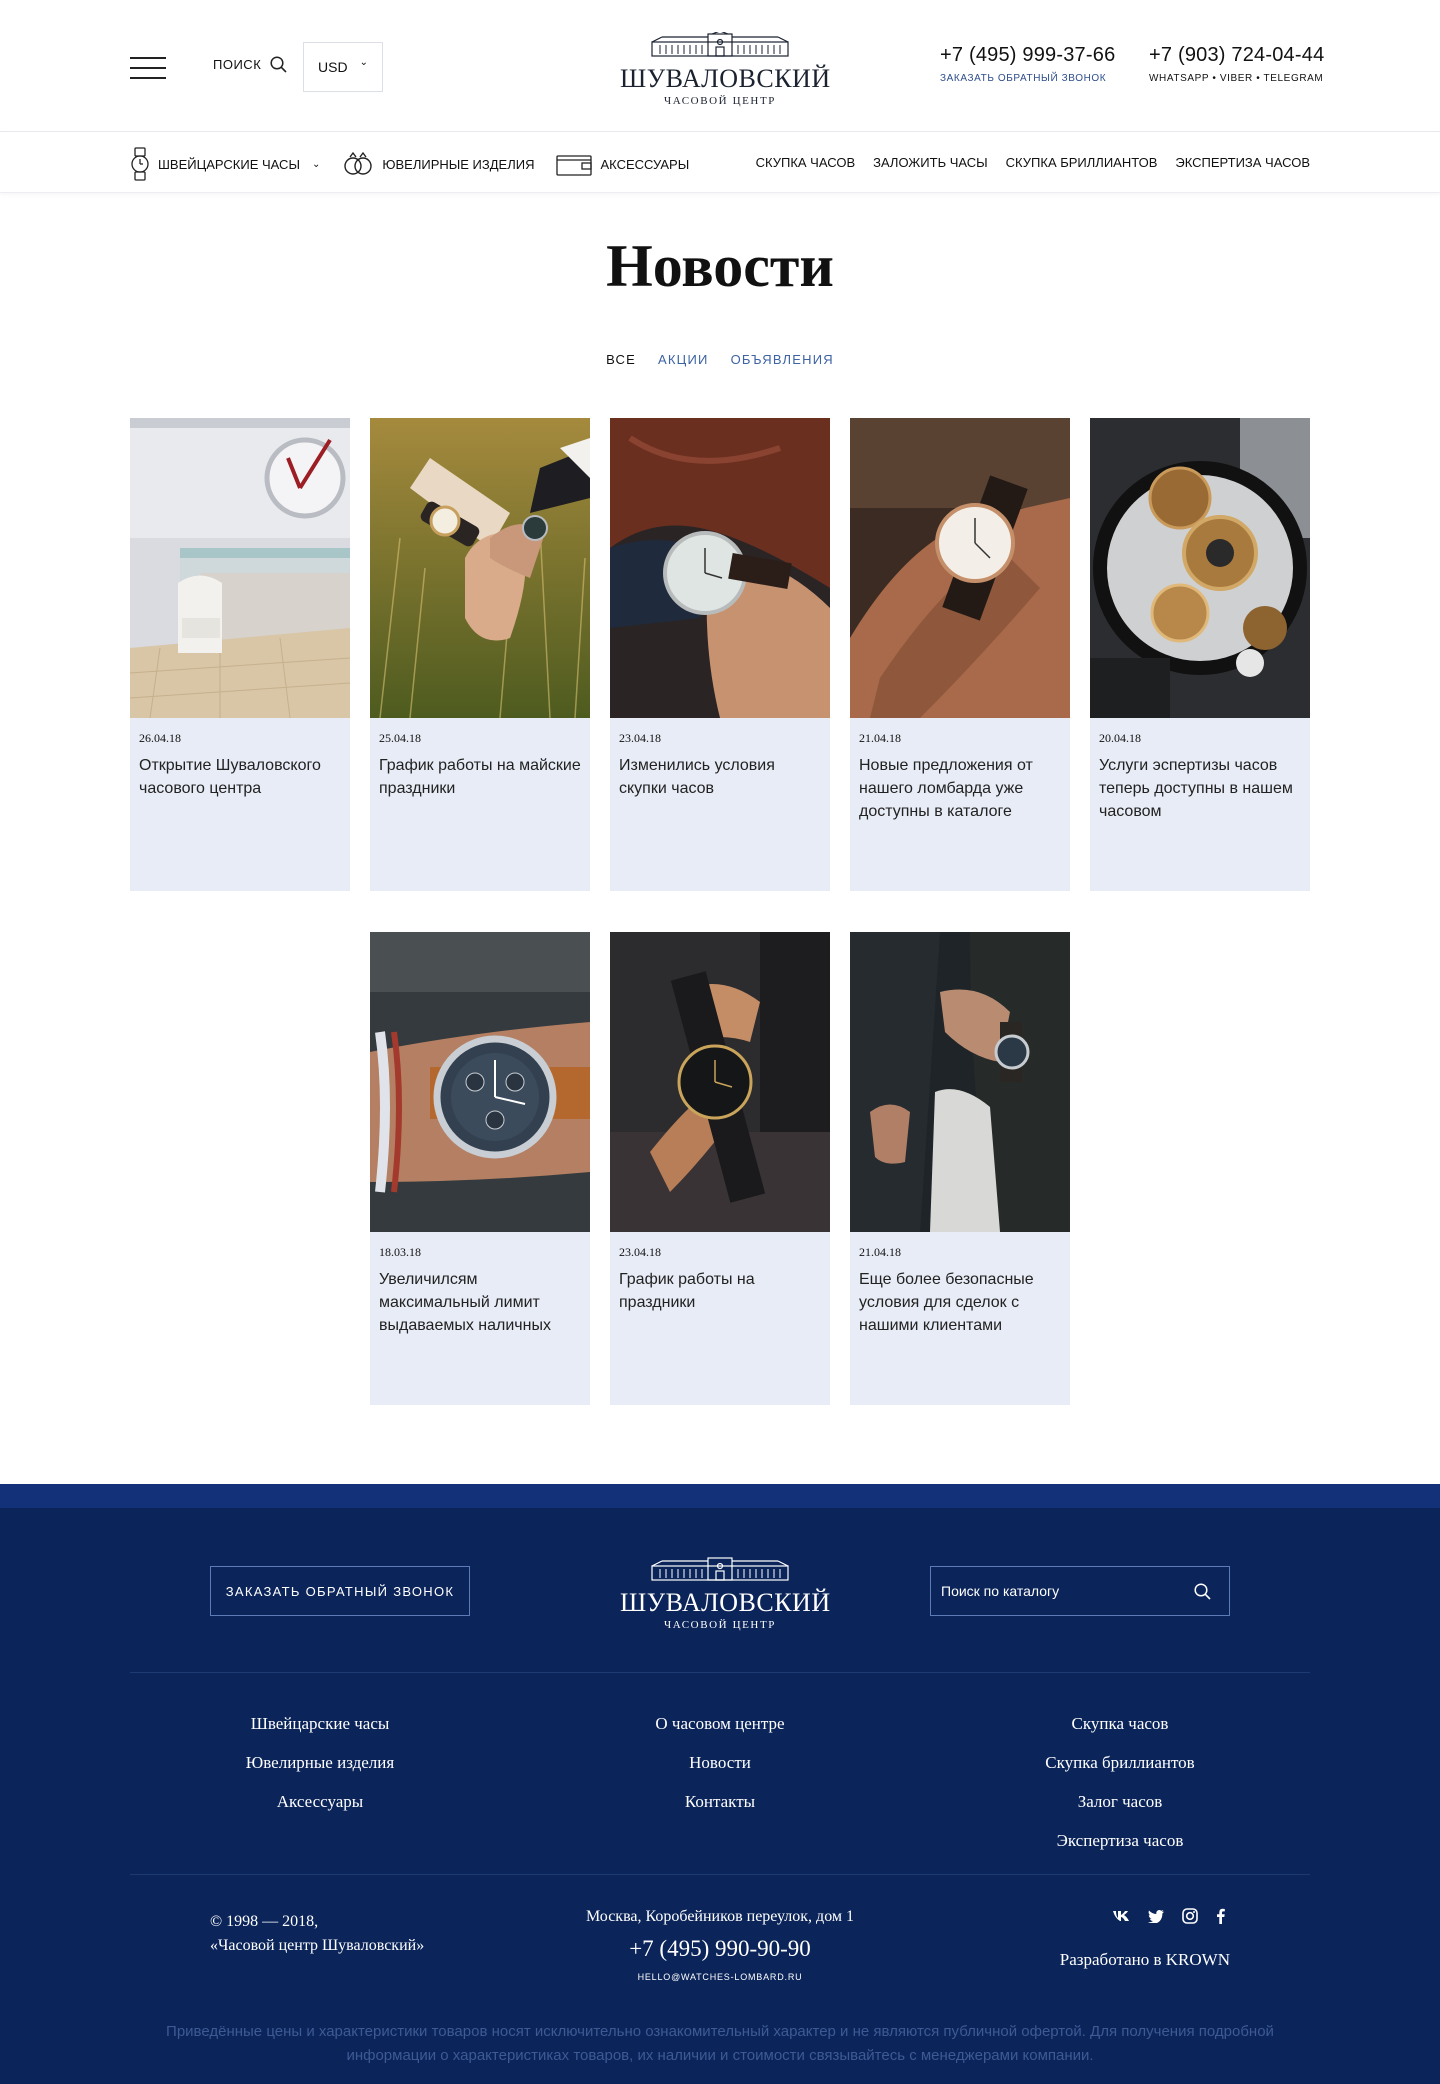 This screenshot has width=1440, height=2084. Describe the element at coordinates (264, 1921) in the screenshot. I see `copyright-years: © 1998 — 2018,` at that location.